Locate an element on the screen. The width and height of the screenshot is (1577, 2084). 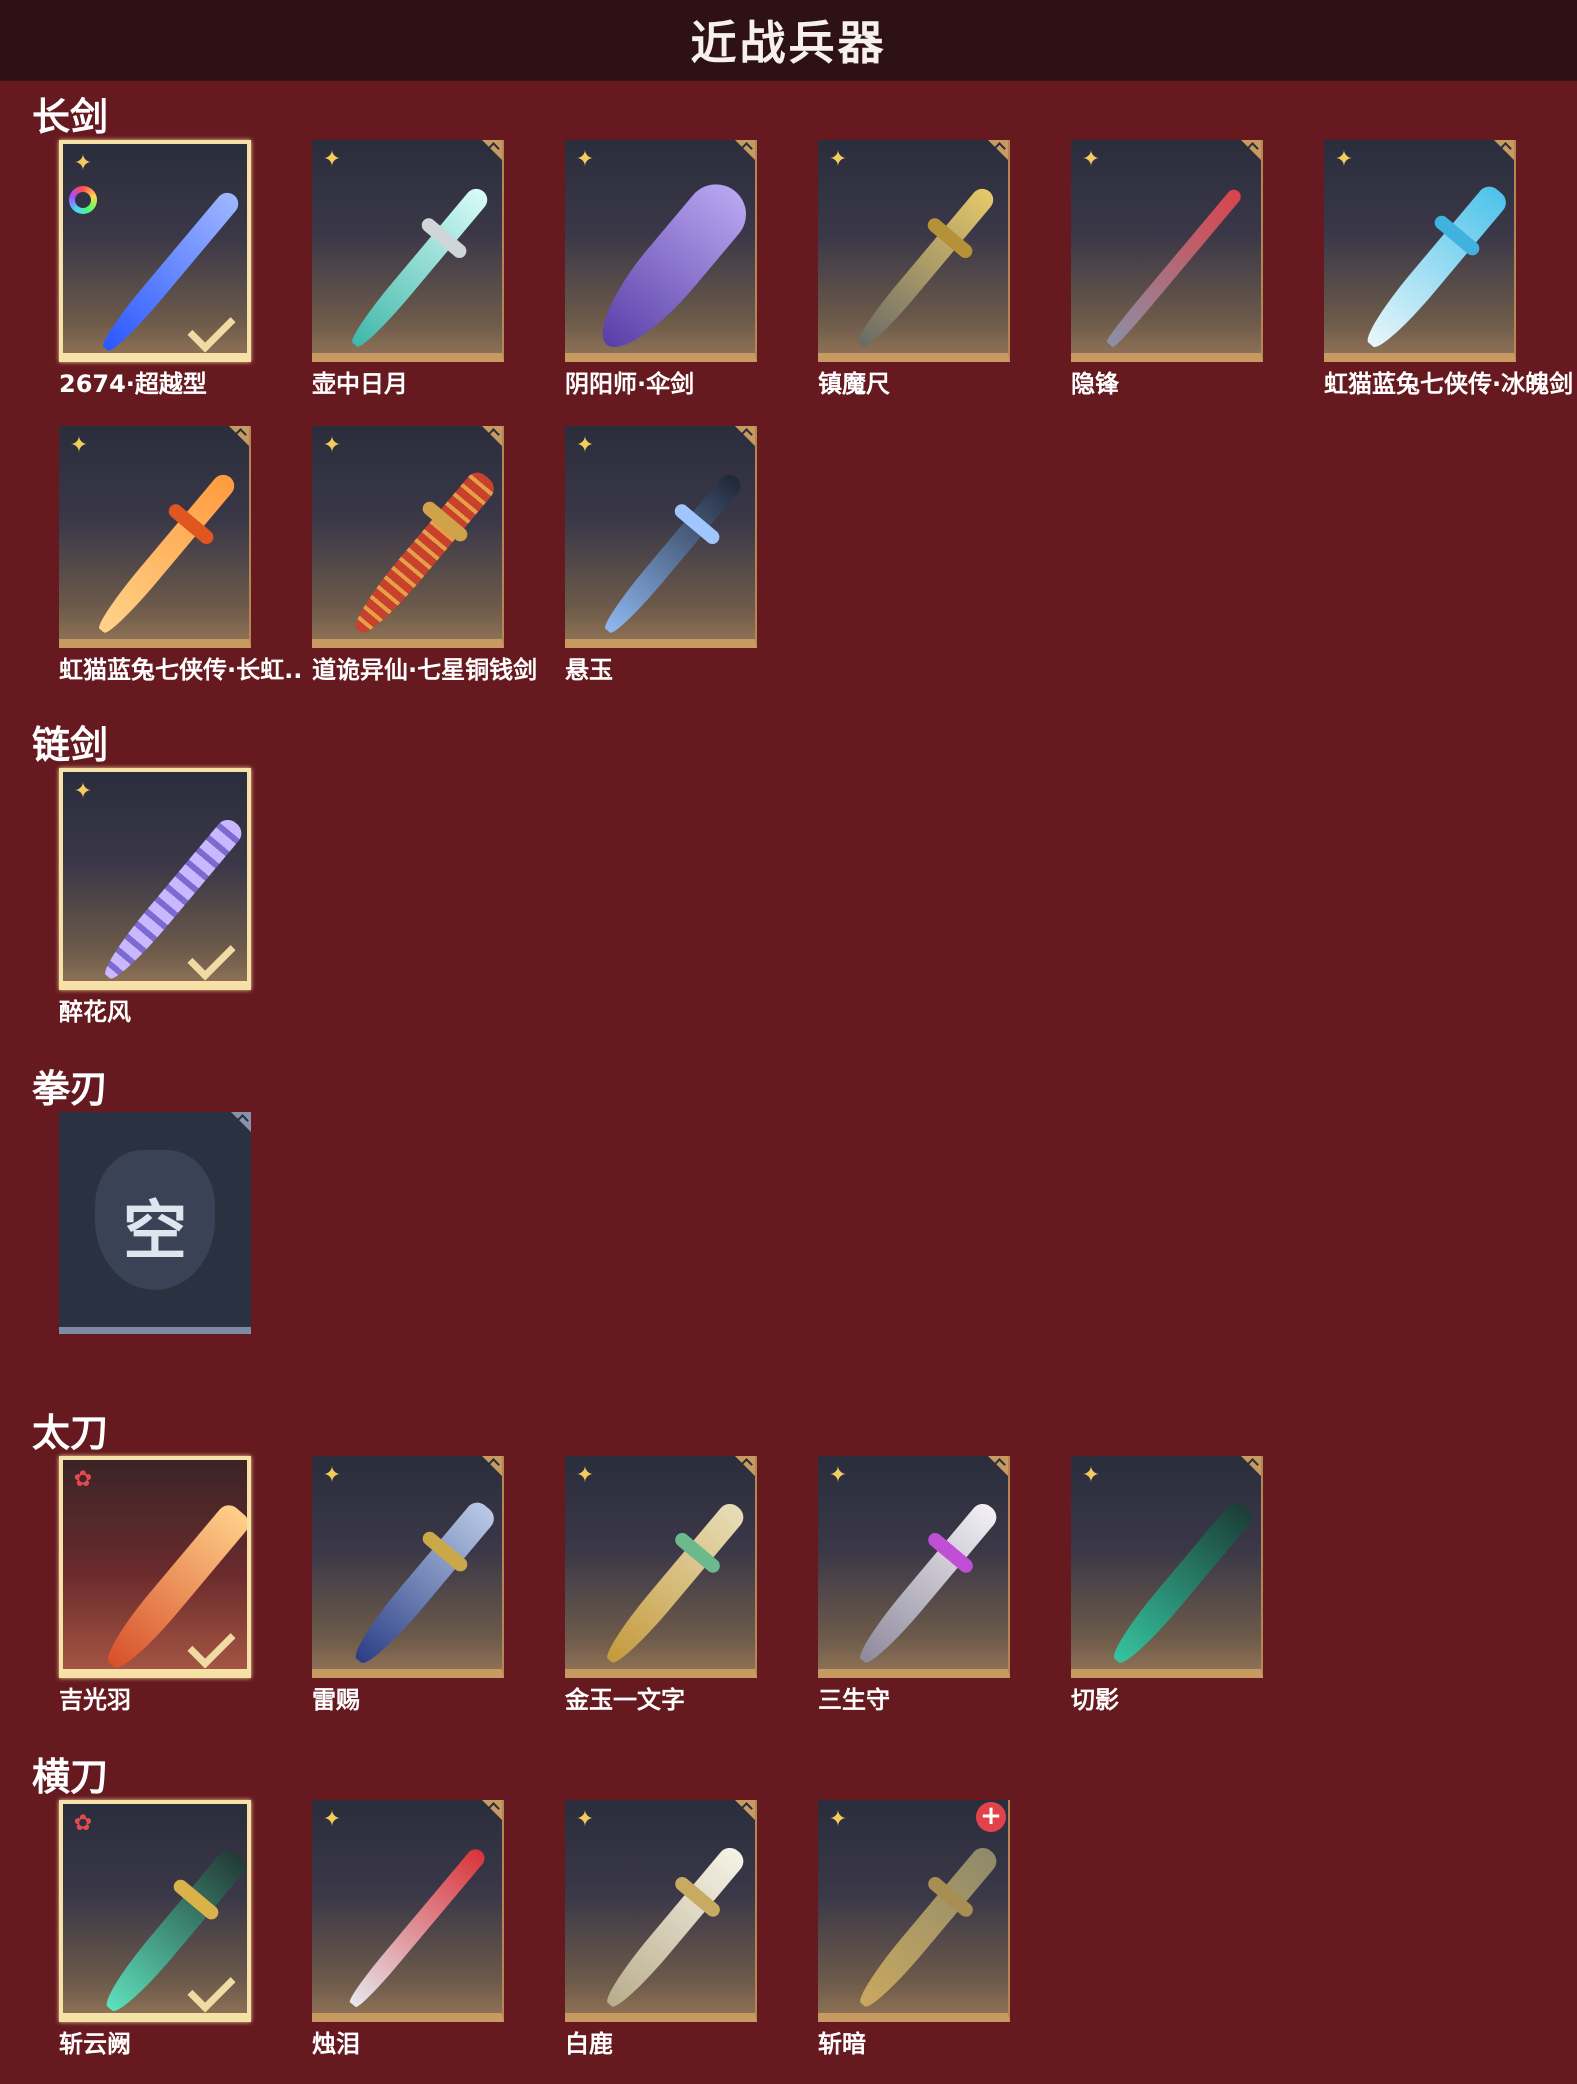
weapon-name: 金玉一文字 is located at coordinates (625, 1700).